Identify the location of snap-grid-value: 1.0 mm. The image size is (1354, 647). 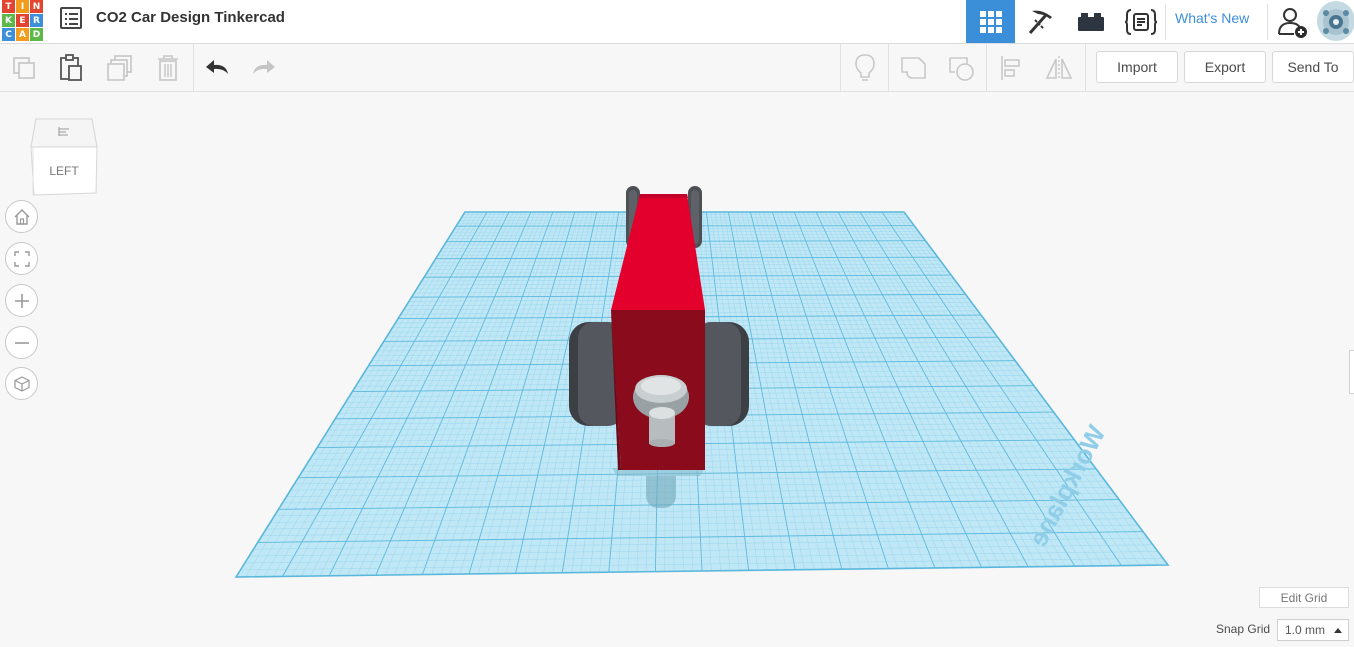
(1305, 630).